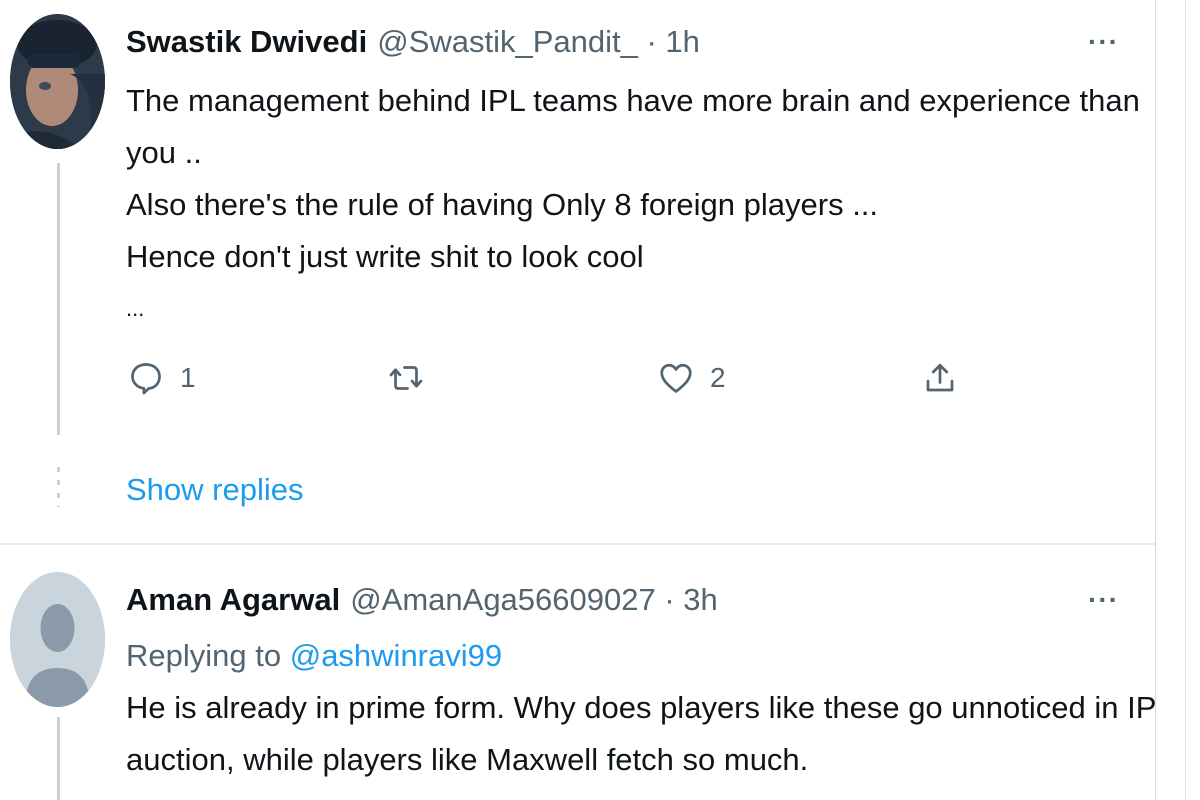 Image resolution: width=1200 pixels, height=800 pixels. I want to click on replying-to: Replying to @ashwinravi99, so click(600, 656).